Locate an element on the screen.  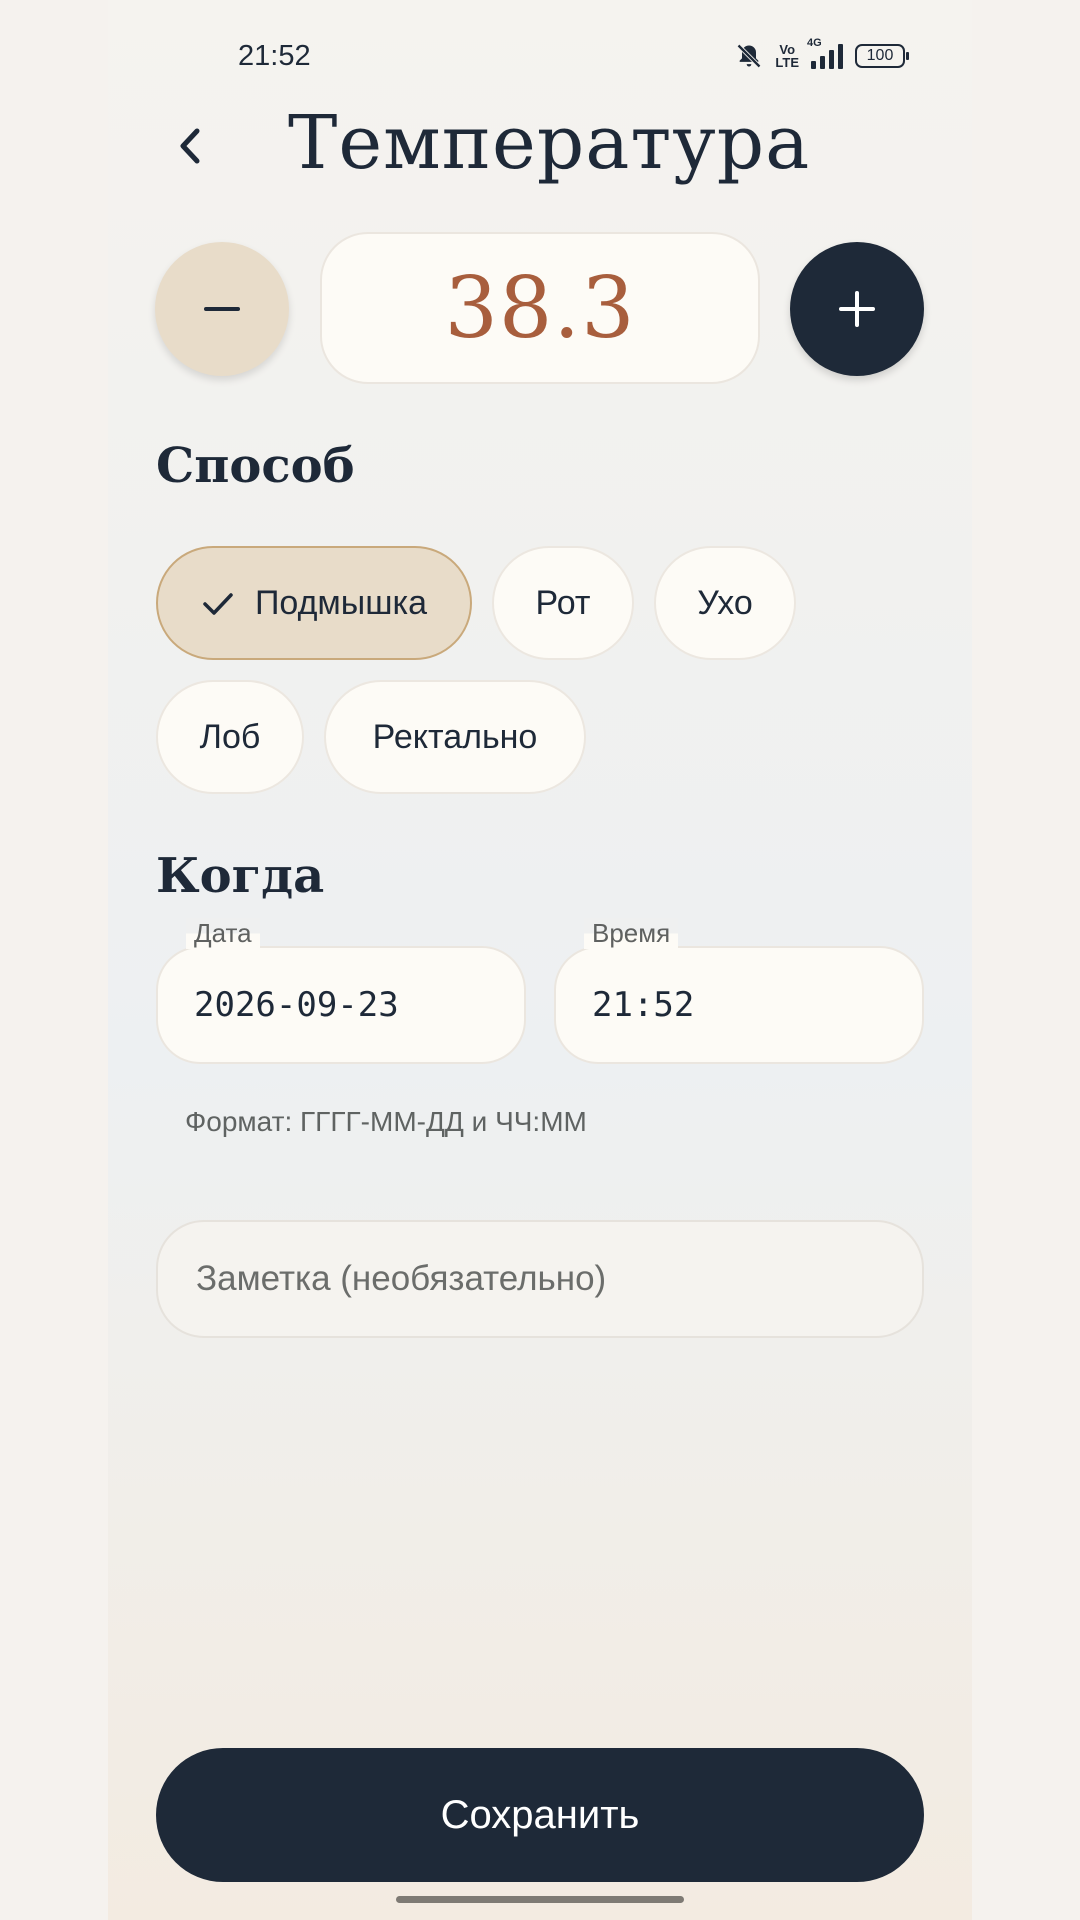
chip-label: Ухо is located at coordinates (725, 602).